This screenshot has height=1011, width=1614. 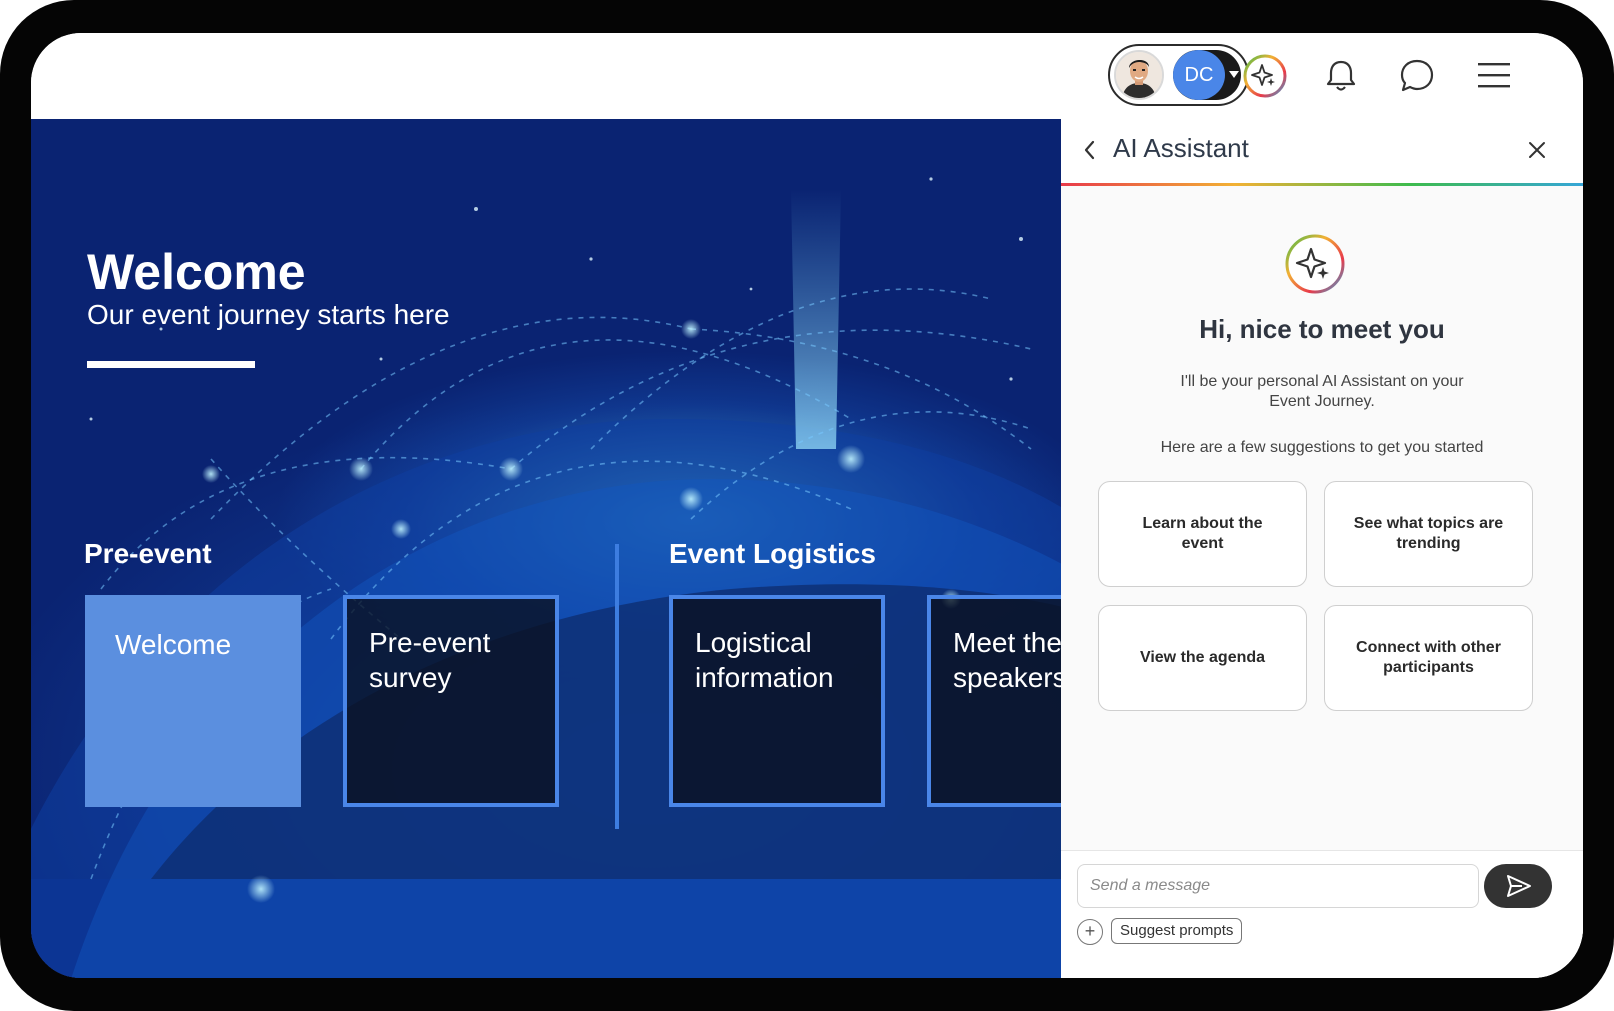 What do you see at coordinates (1234, 74) in the screenshot?
I see `chevron-down-icon` at bounding box center [1234, 74].